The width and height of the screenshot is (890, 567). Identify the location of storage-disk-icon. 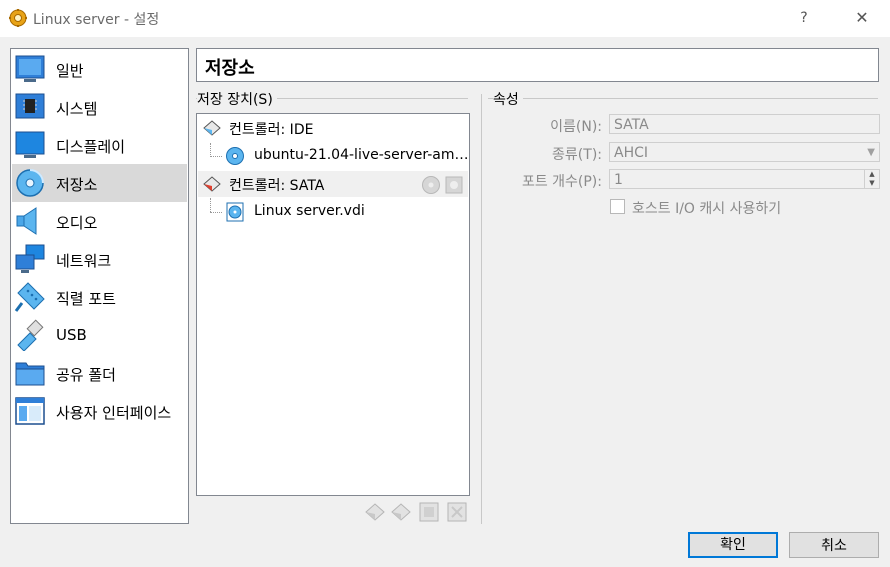
(30, 183).